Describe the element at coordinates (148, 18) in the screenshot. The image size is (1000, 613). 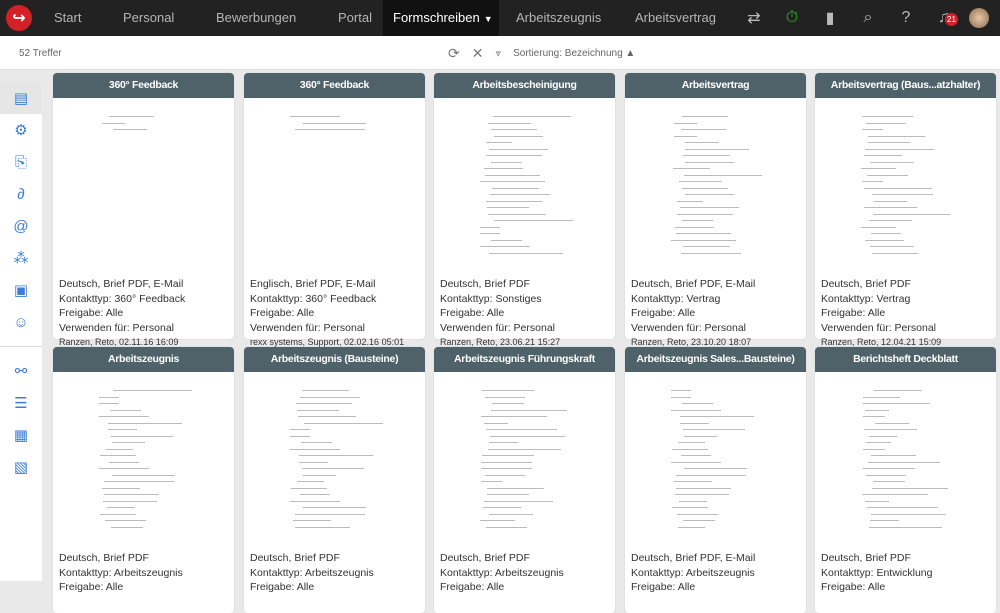
I see `nav-tab-personal: Personal` at that location.